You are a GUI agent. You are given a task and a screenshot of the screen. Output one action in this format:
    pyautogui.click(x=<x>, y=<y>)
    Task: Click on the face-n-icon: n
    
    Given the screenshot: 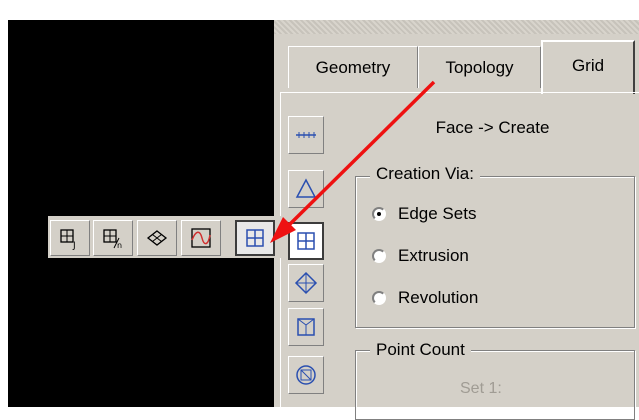 What is the action you would take?
    pyautogui.click(x=112, y=239)
    